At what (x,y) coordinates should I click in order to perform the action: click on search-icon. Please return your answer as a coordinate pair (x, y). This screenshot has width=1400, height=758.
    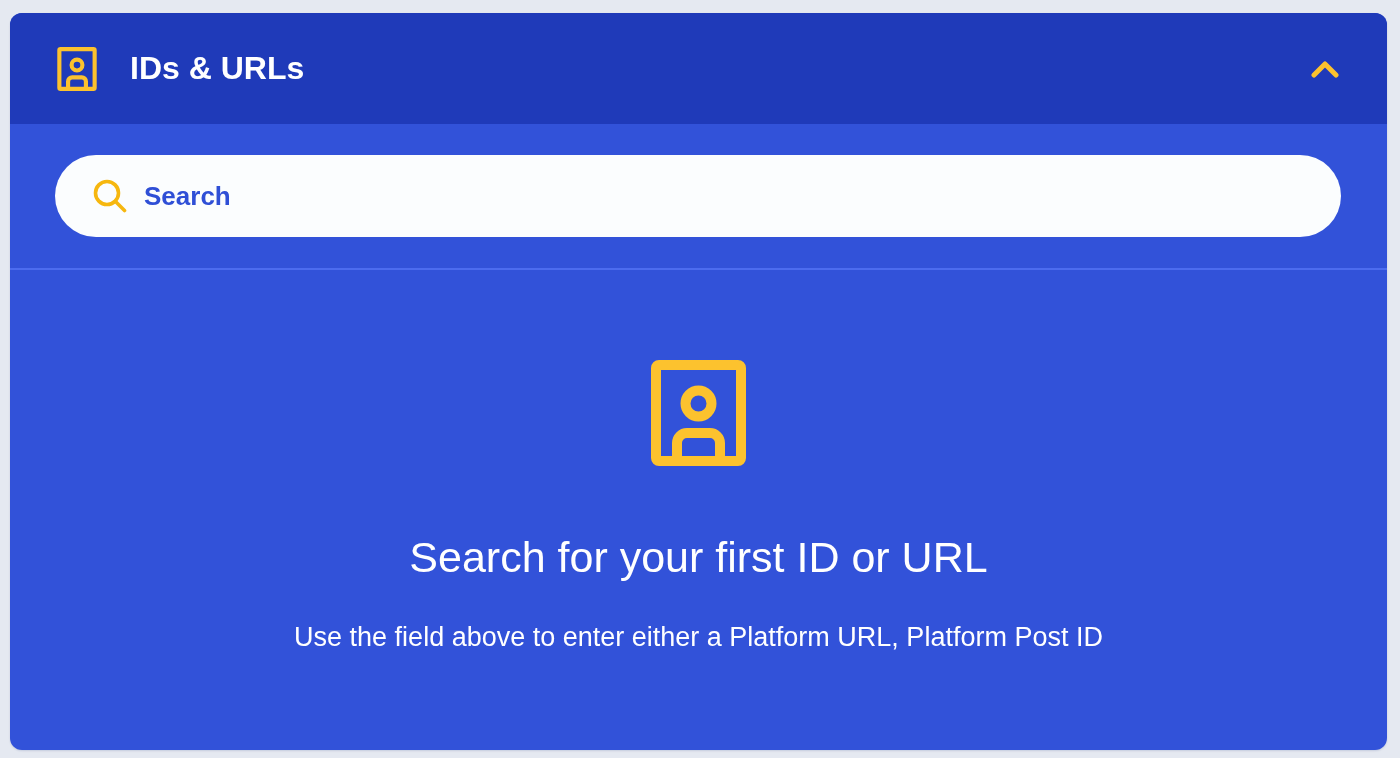
    Looking at the image, I should click on (110, 196).